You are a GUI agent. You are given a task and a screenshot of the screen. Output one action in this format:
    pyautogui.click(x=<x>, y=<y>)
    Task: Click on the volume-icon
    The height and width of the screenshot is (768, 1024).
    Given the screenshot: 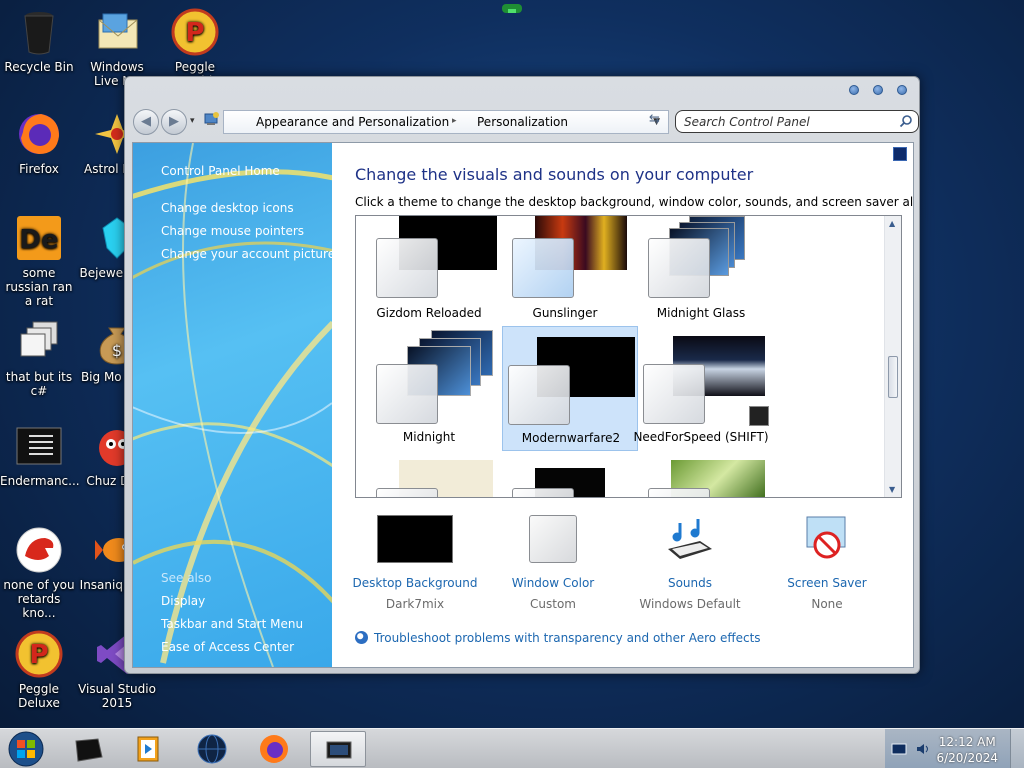 What is the action you would take?
    pyautogui.click(x=923, y=749)
    